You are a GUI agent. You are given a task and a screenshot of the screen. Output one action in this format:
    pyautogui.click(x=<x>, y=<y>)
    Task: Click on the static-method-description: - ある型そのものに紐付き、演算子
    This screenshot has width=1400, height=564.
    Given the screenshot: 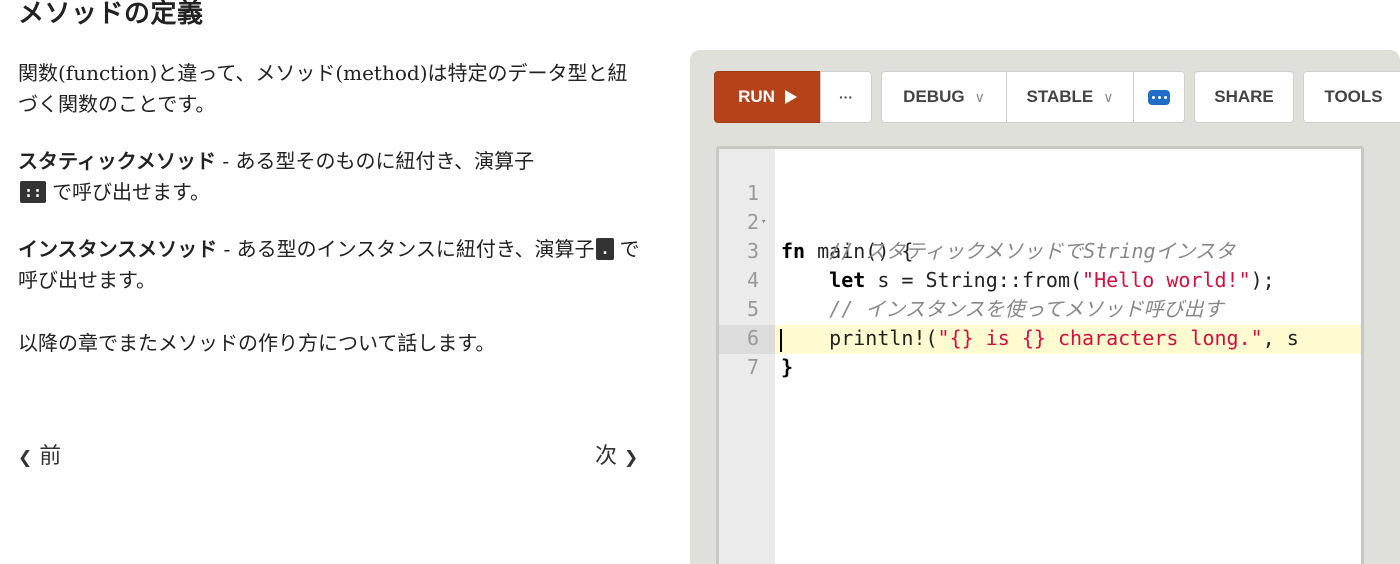 What is the action you would take?
    pyautogui.click(x=375, y=161)
    